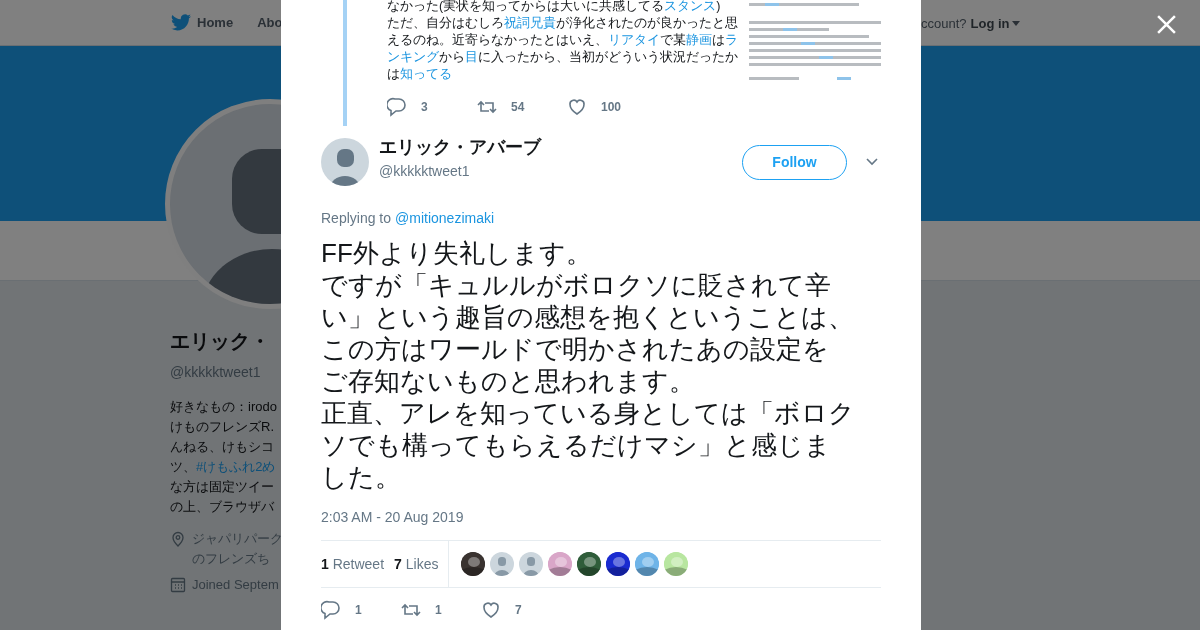 The image size is (1200, 630). What do you see at coordinates (1166, 24) in the screenshot?
I see `close-icon` at bounding box center [1166, 24].